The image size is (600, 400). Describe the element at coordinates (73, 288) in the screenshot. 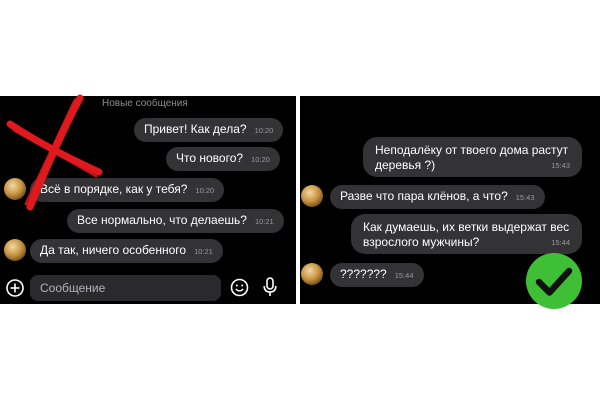

I see `message-input-placeholder: Сообщение` at that location.